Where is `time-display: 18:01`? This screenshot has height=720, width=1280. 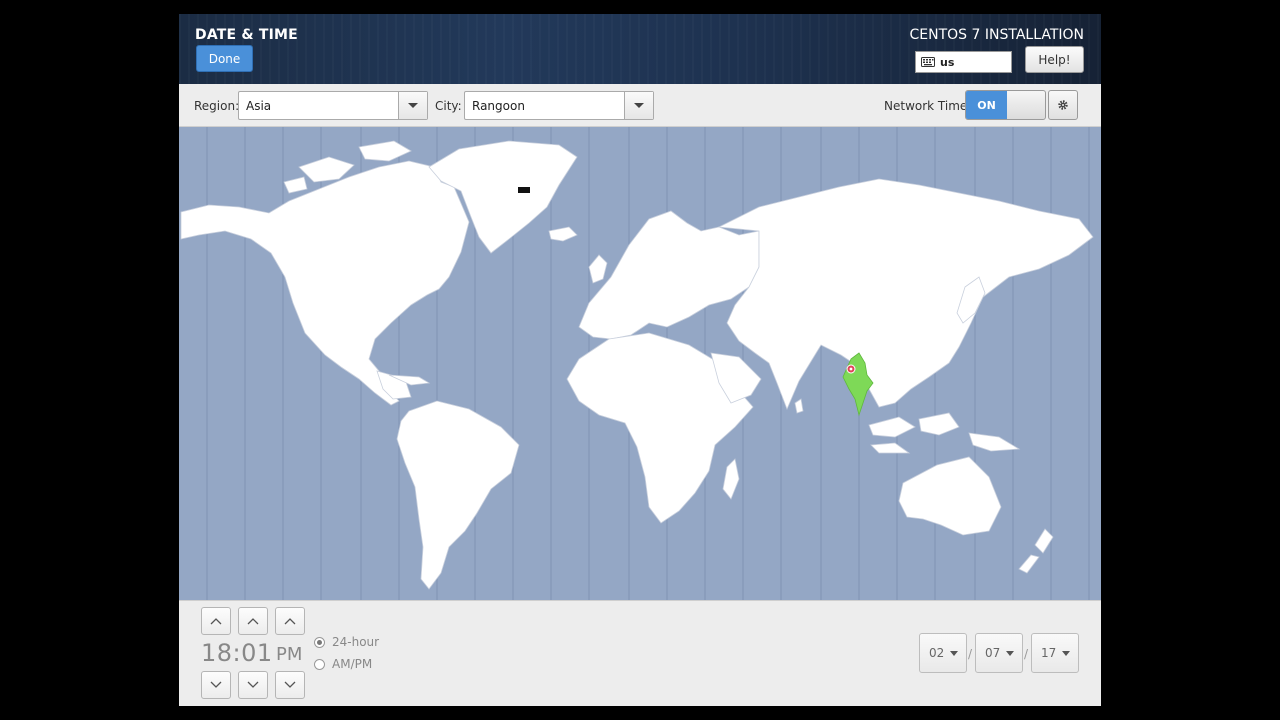
time-display: 18:01 is located at coordinates (237, 653).